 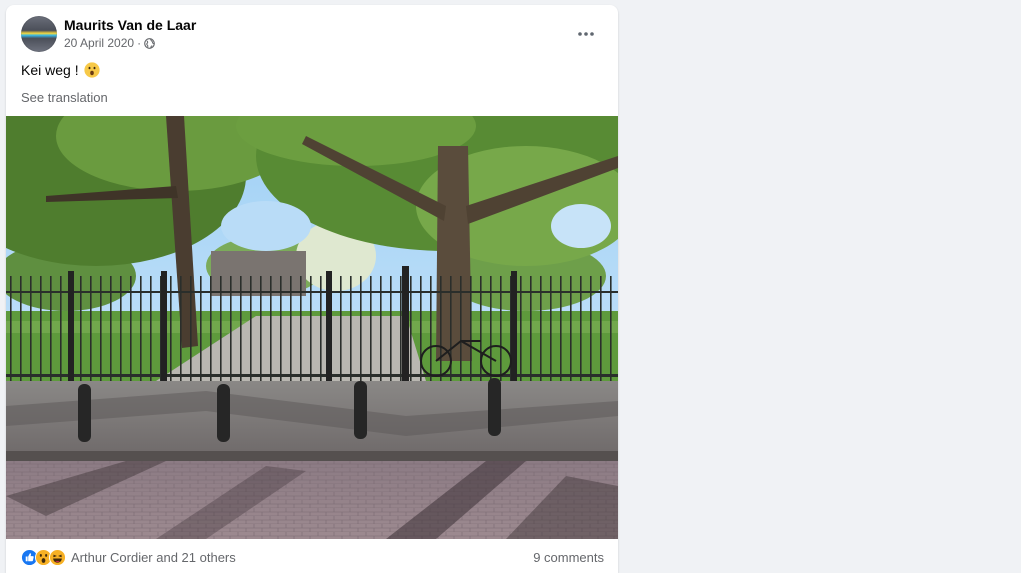 I want to click on author-avatar, so click(x=39, y=34).